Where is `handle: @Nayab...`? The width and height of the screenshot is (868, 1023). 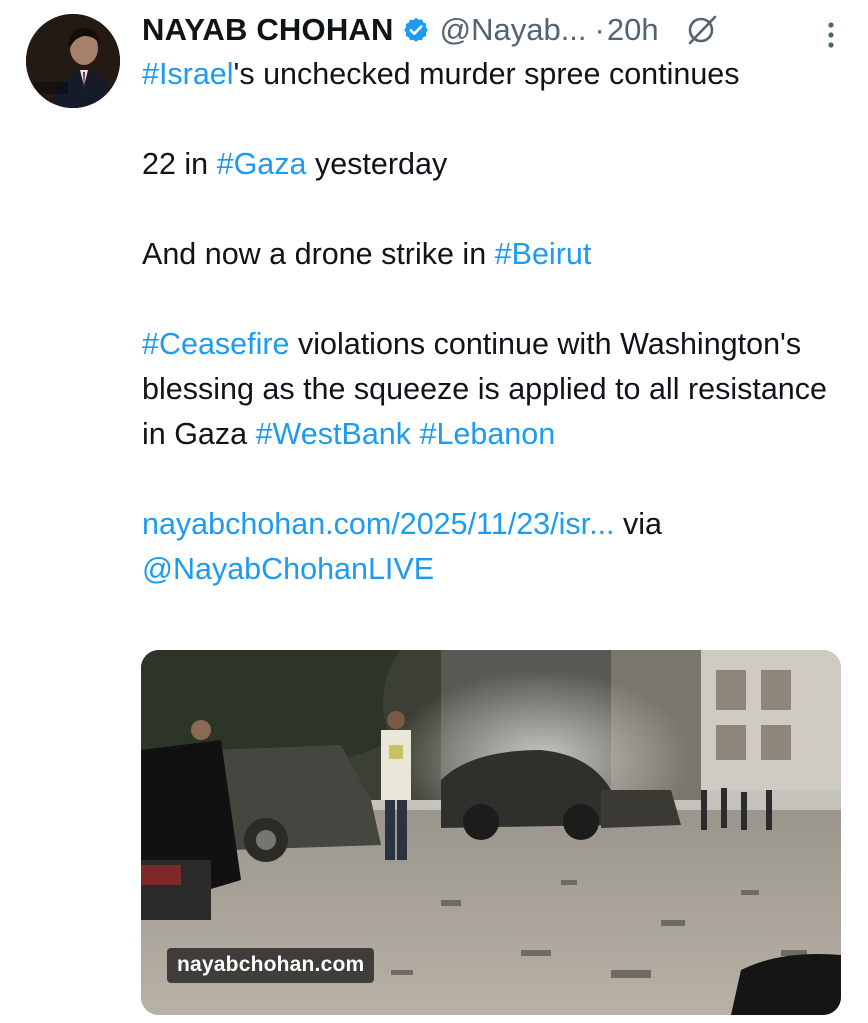 handle: @Nayab... is located at coordinates (513, 30).